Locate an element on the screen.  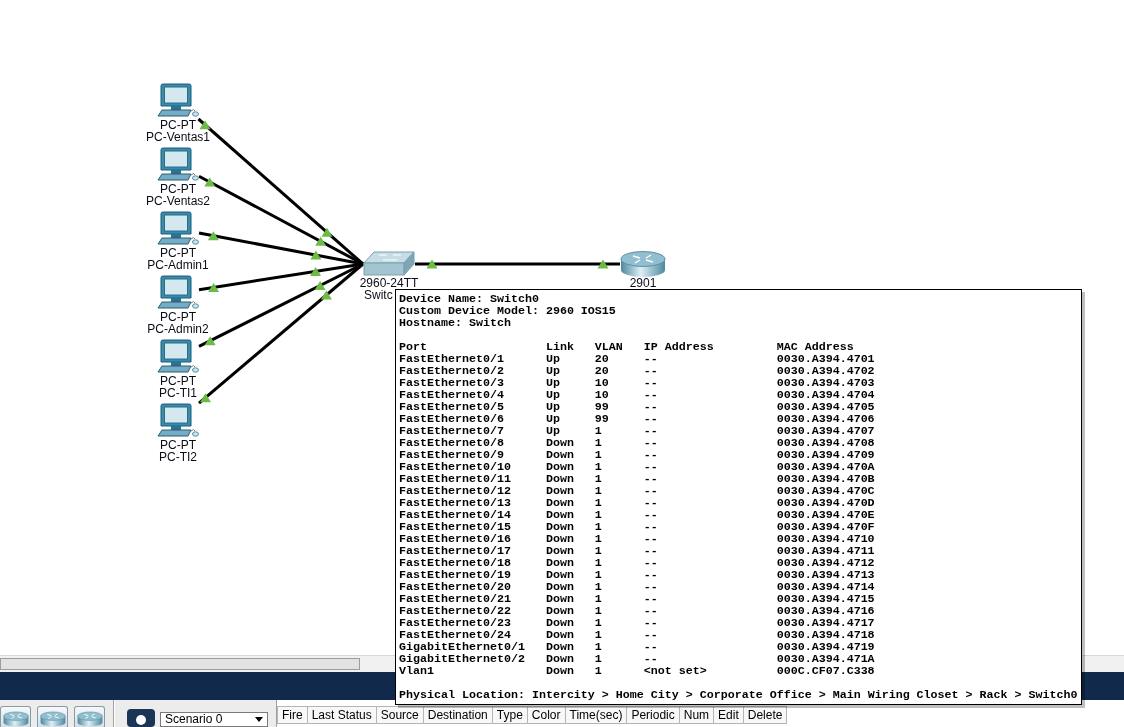
column-header: Num is located at coordinates (697, 715).